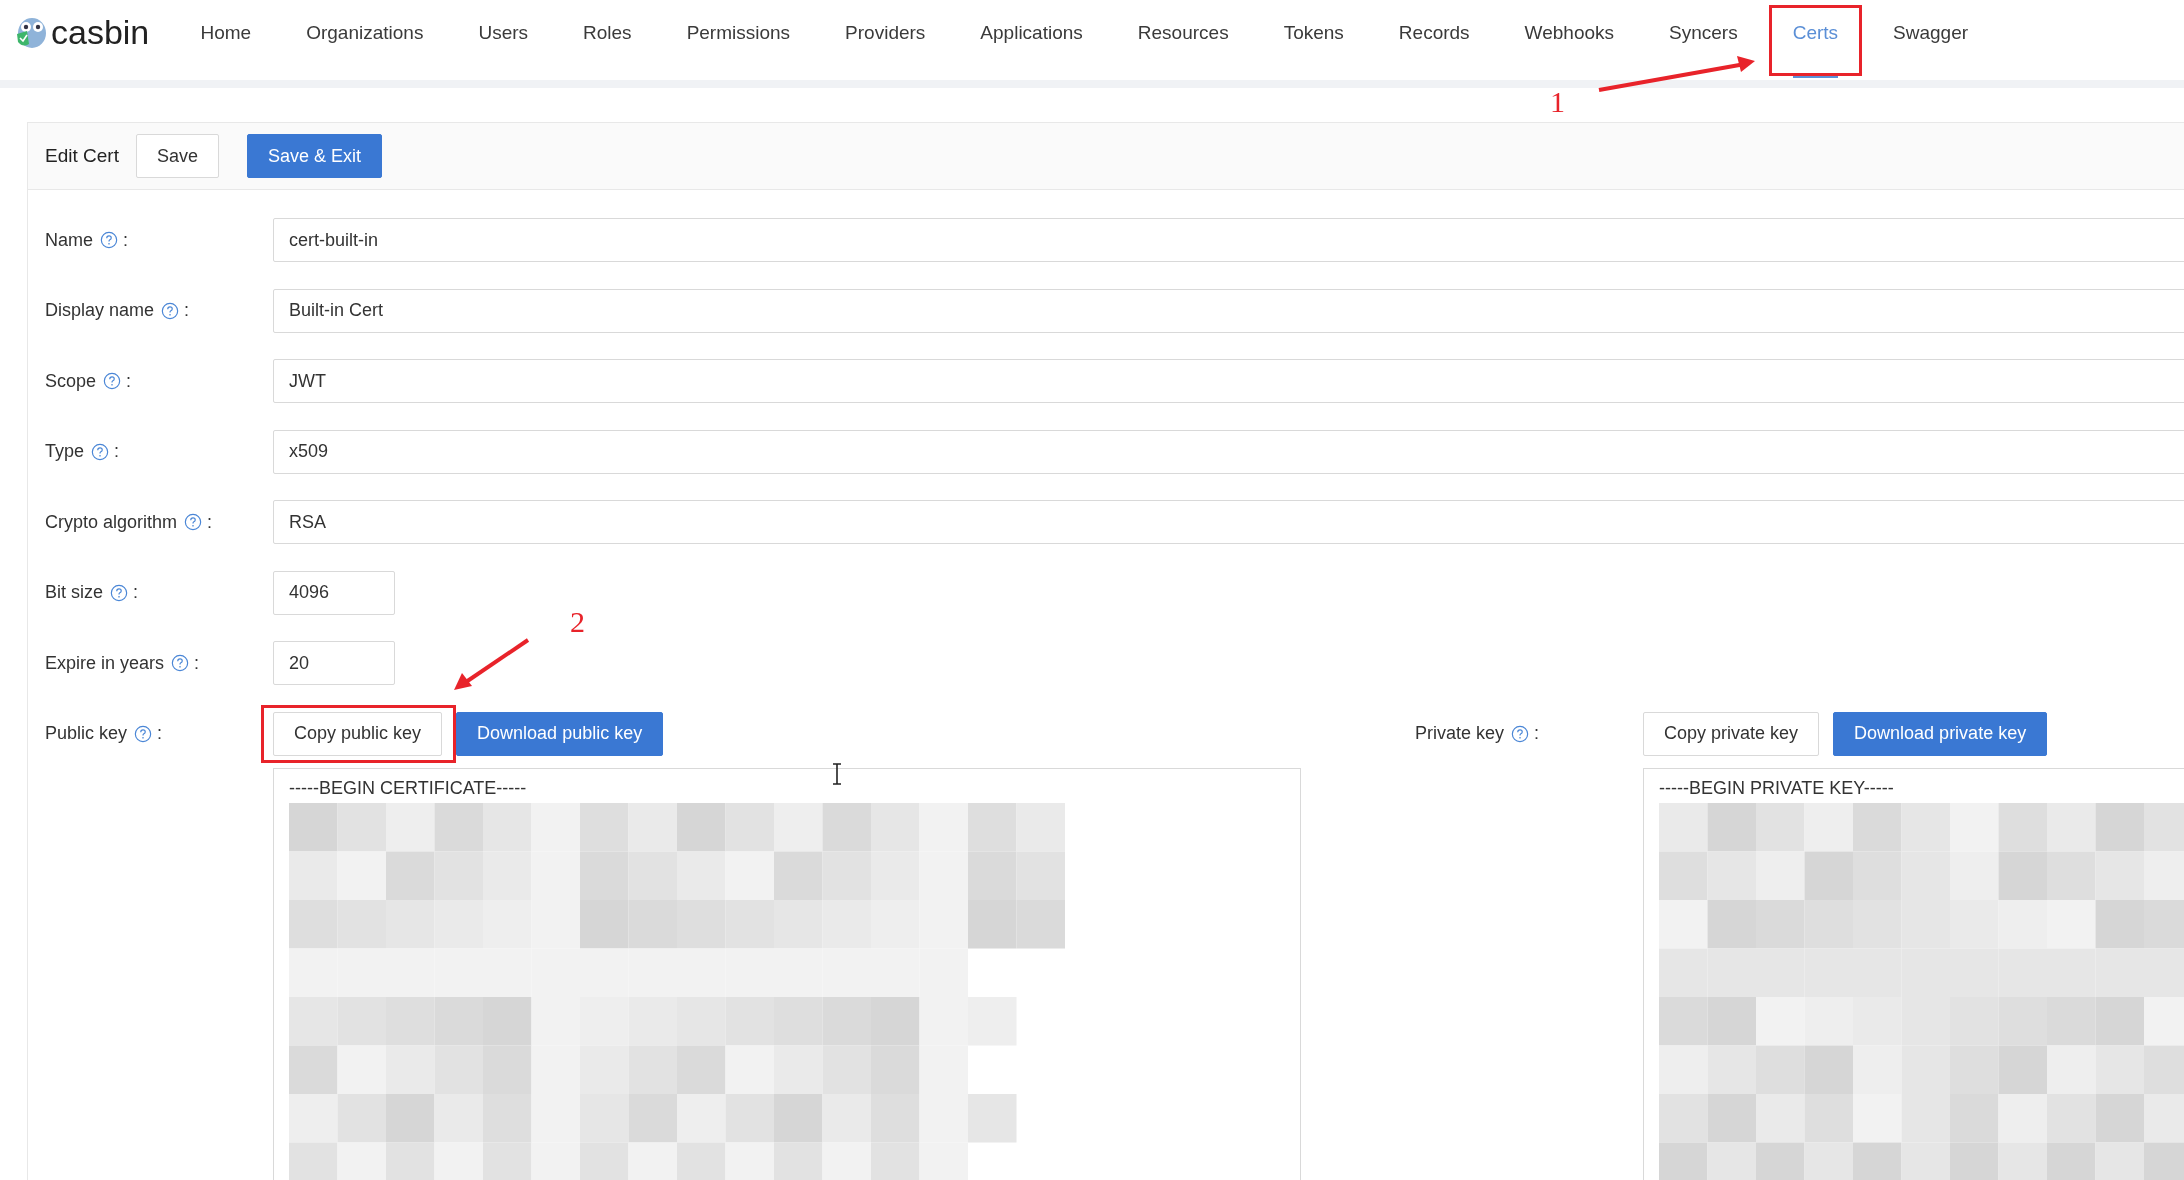 This screenshot has height=1180, width=2184. I want to click on field-label: Crypto algorithm, so click(111, 522).